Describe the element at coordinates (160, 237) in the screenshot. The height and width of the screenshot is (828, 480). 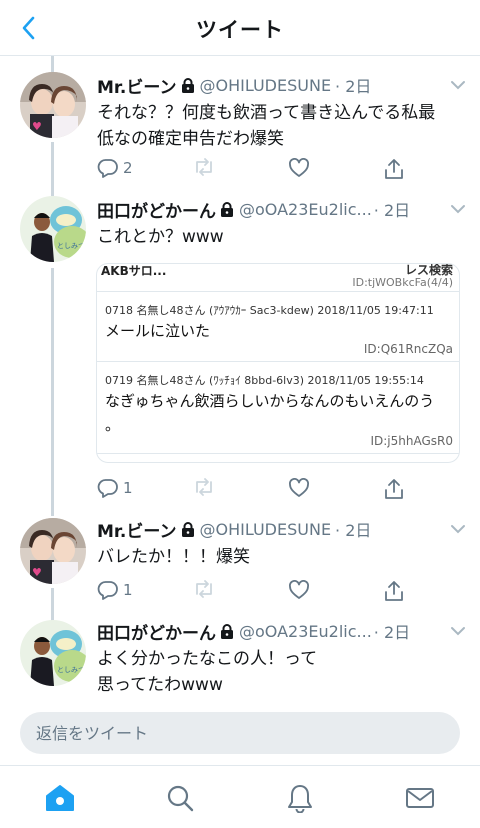
I see `tweet-text-line: これとか？www` at that location.